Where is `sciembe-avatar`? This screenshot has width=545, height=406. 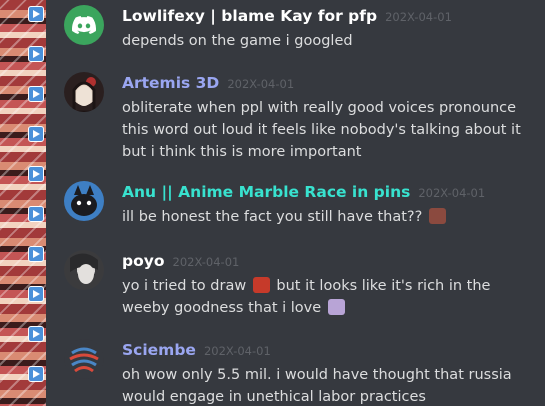 sciembe-avatar is located at coordinates (84, 359).